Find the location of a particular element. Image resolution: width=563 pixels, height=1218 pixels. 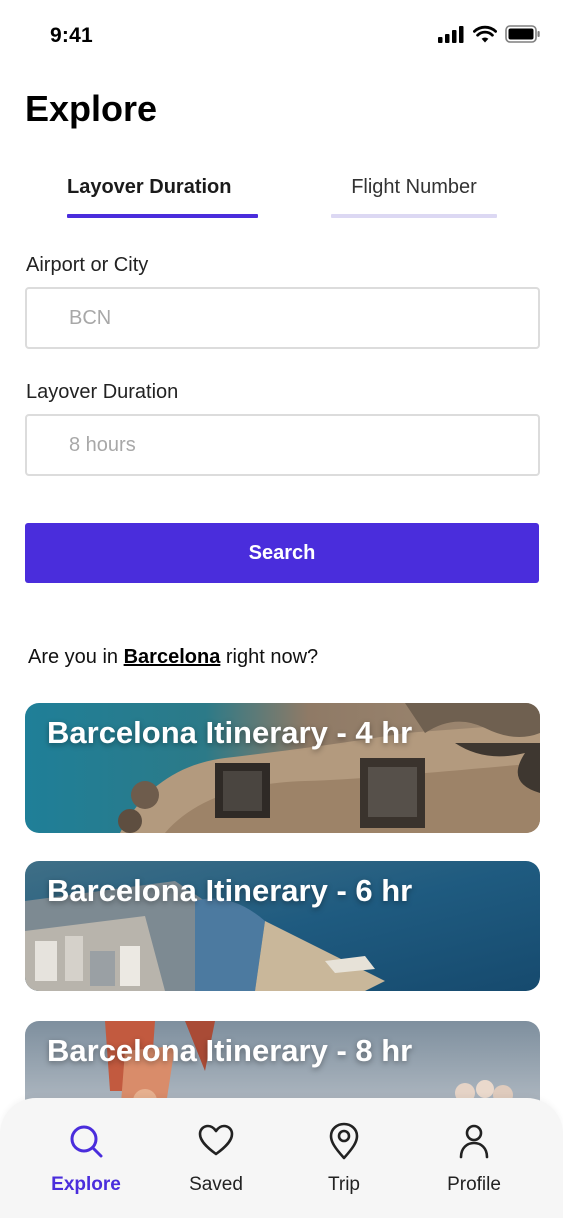

status-time: 9:41 is located at coordinates (71, 35).